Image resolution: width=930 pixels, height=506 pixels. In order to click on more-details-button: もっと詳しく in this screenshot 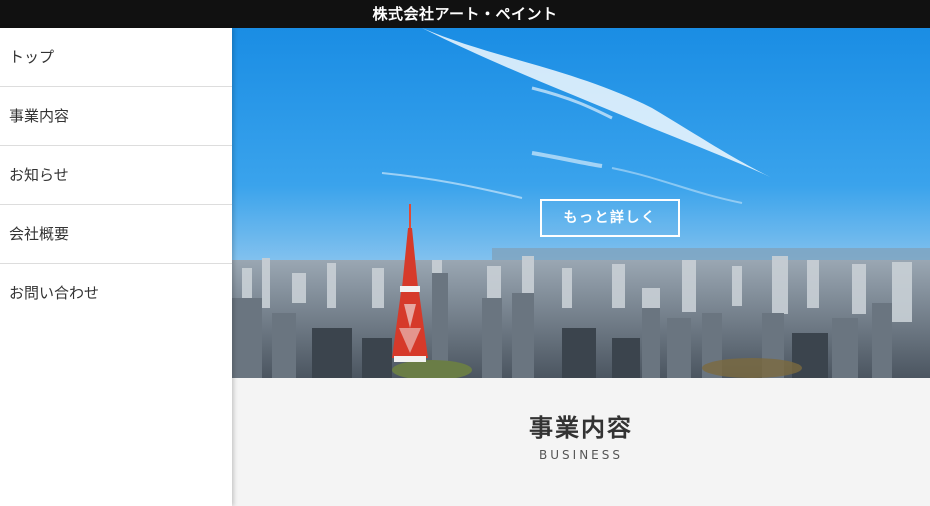, I will do `click(610, 218)`.